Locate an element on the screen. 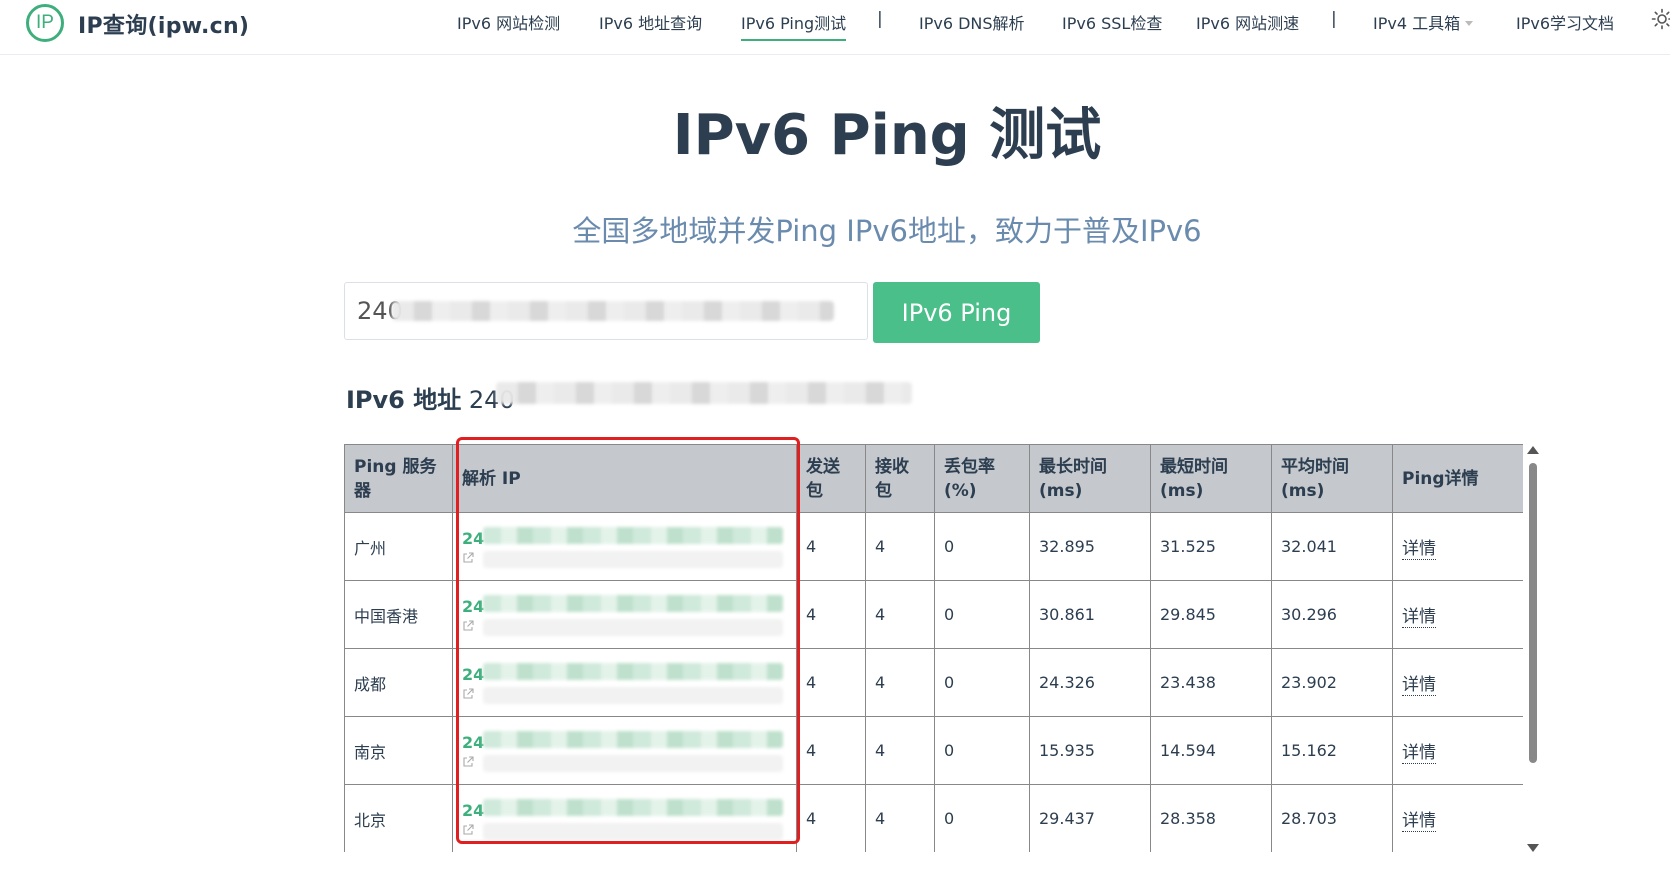  logo-icon: IP is located at coordinates (45, 23).